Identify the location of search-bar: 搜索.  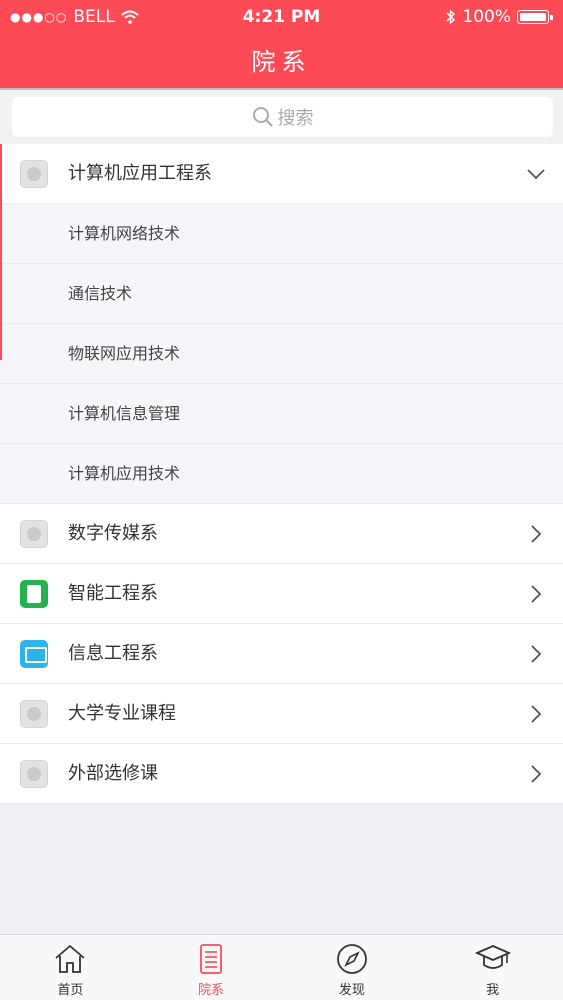
(281, 116).